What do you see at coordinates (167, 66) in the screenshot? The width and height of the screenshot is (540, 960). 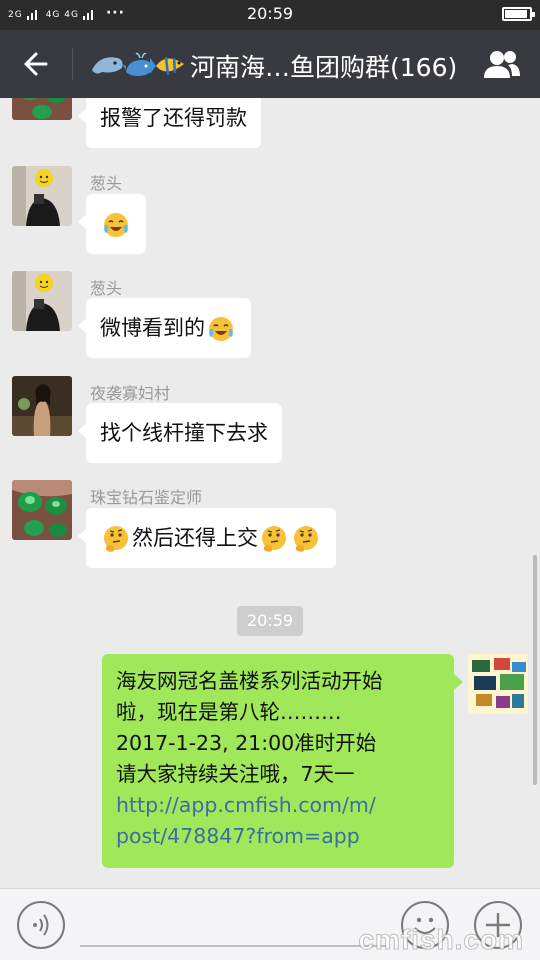 I see `tropical-fish-emoji` at bounding box center [167, 66].